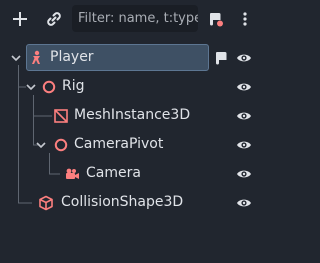 The image size is (320, 263). Describe the element at coordinates (122, 202) in the screenshot. I see `tree-item-label: CollisionShape3D` at that location.